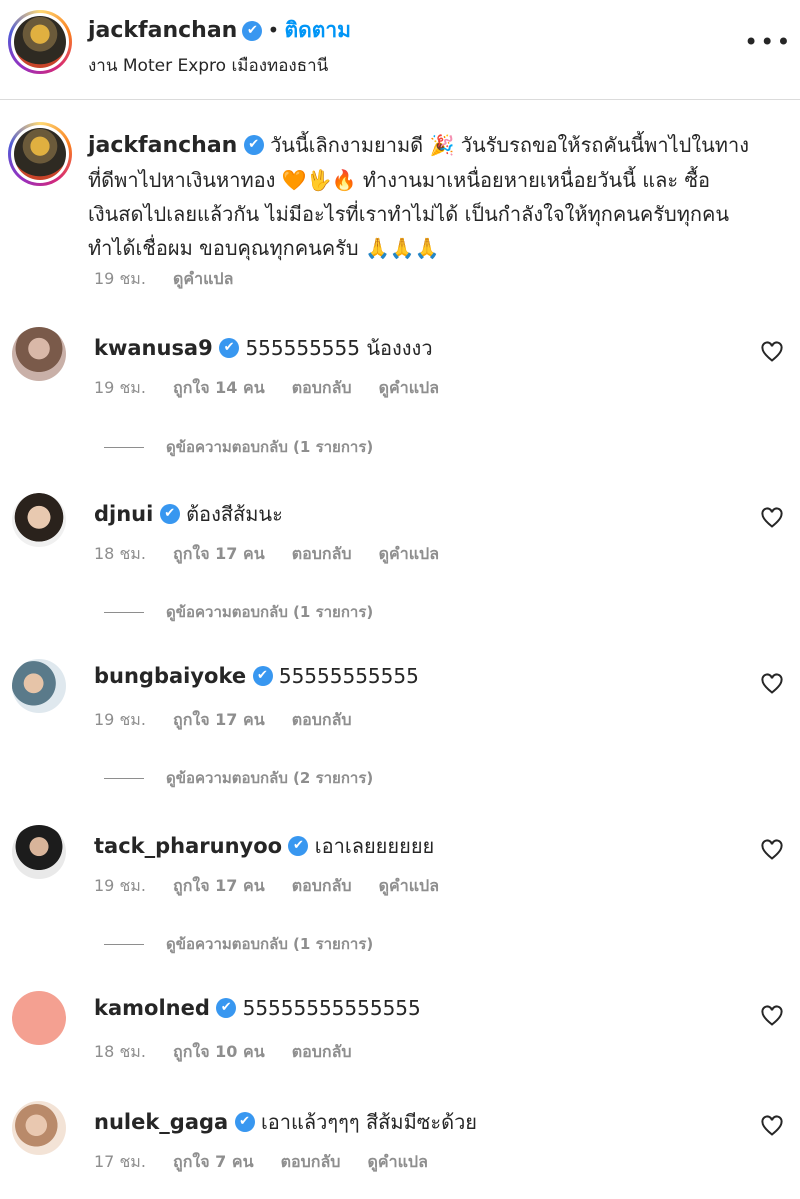 The height and width of the screenshot is (1199, 800). I want to click on comment-meta: 19 ชม. ถูกใจ 17 คน ตอบกลับ ดูคำแปล, so click(277, 886).